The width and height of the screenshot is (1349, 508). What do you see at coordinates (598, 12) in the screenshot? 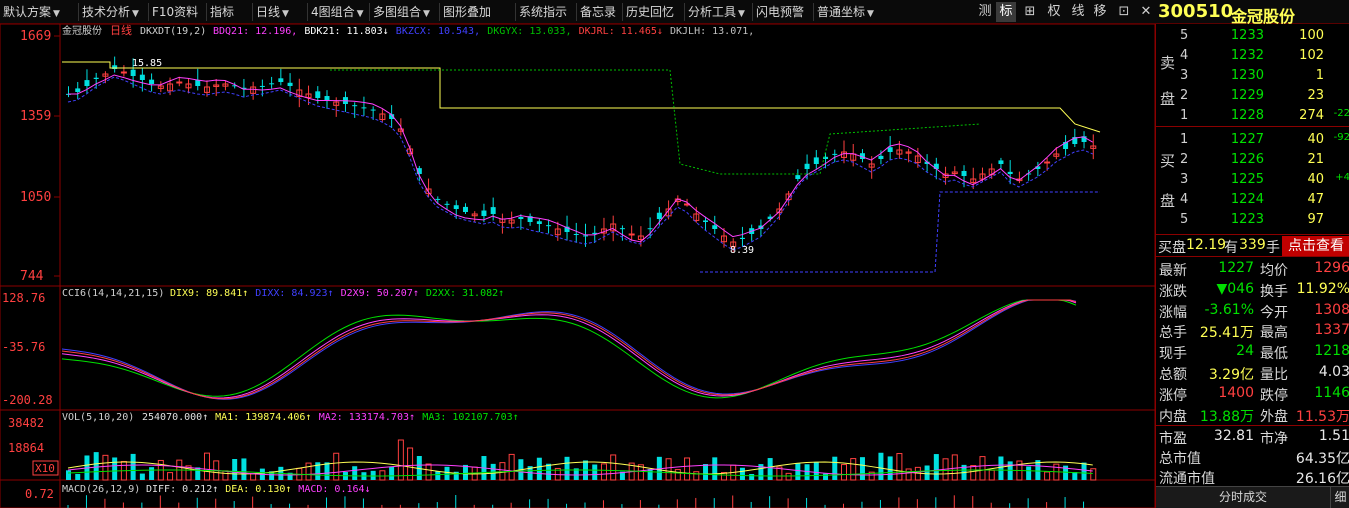
I see `toolbar-item-9: 备忘录` at bounding box center [598, 12].